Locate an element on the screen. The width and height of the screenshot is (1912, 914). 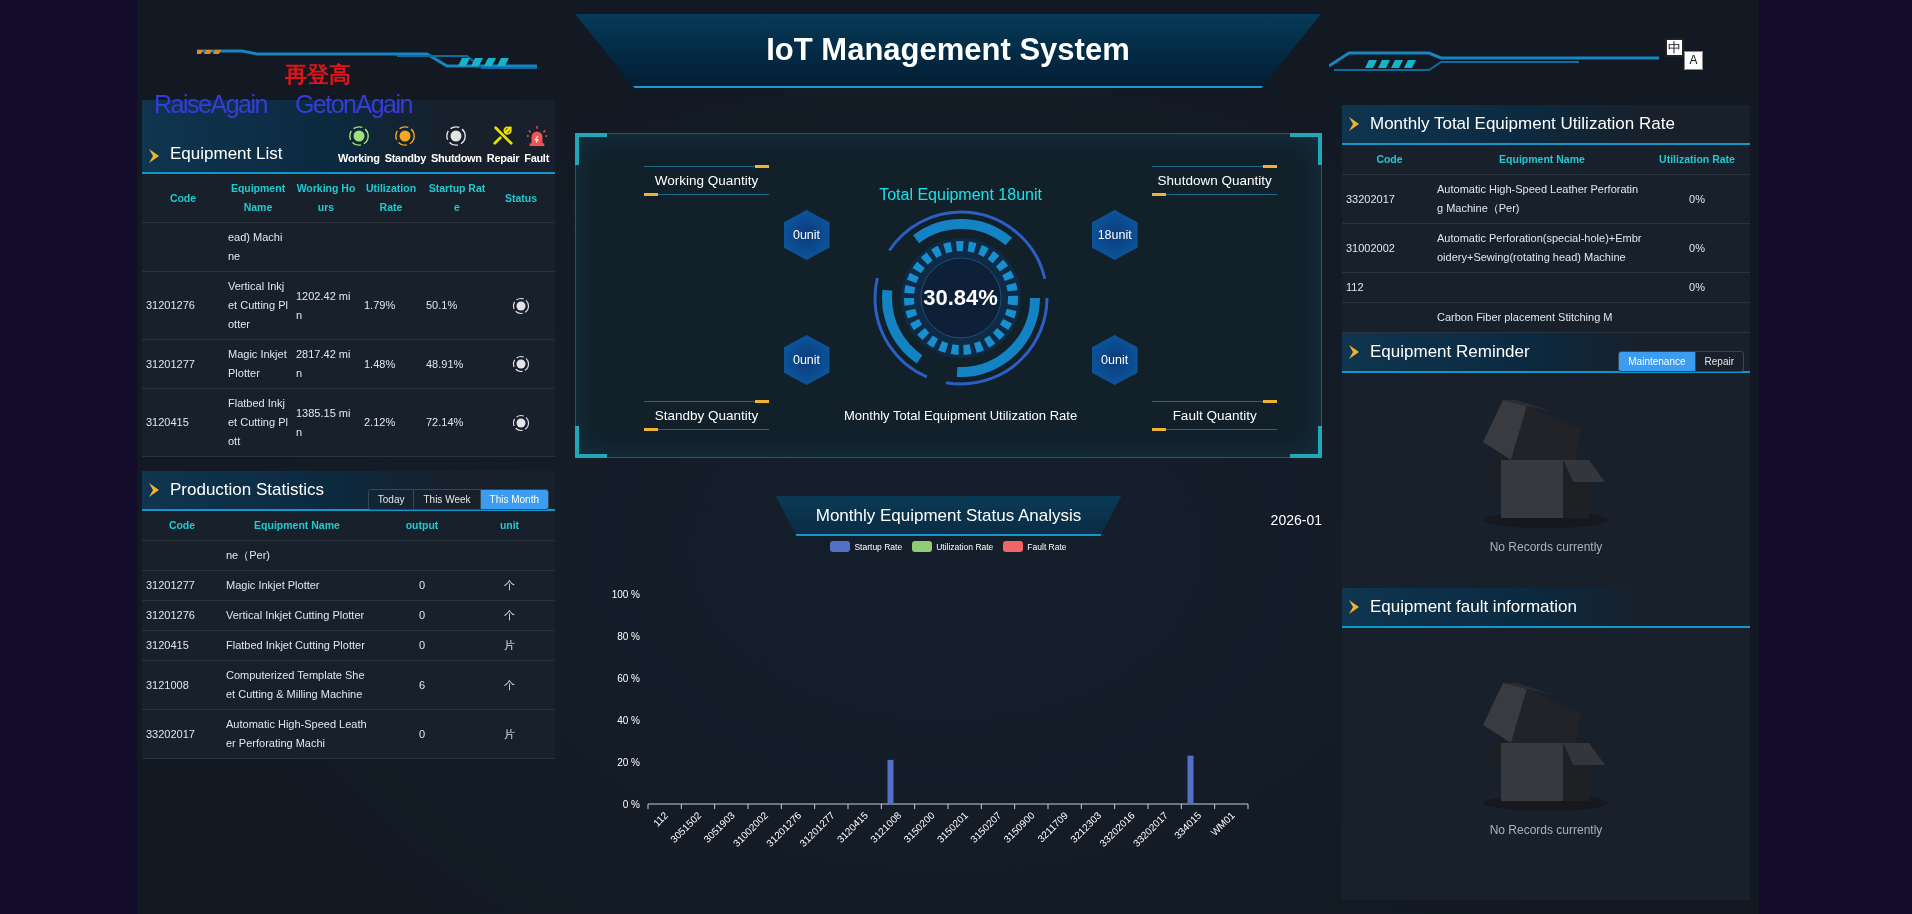
language-option: A is located at coordinates (1693, 60).